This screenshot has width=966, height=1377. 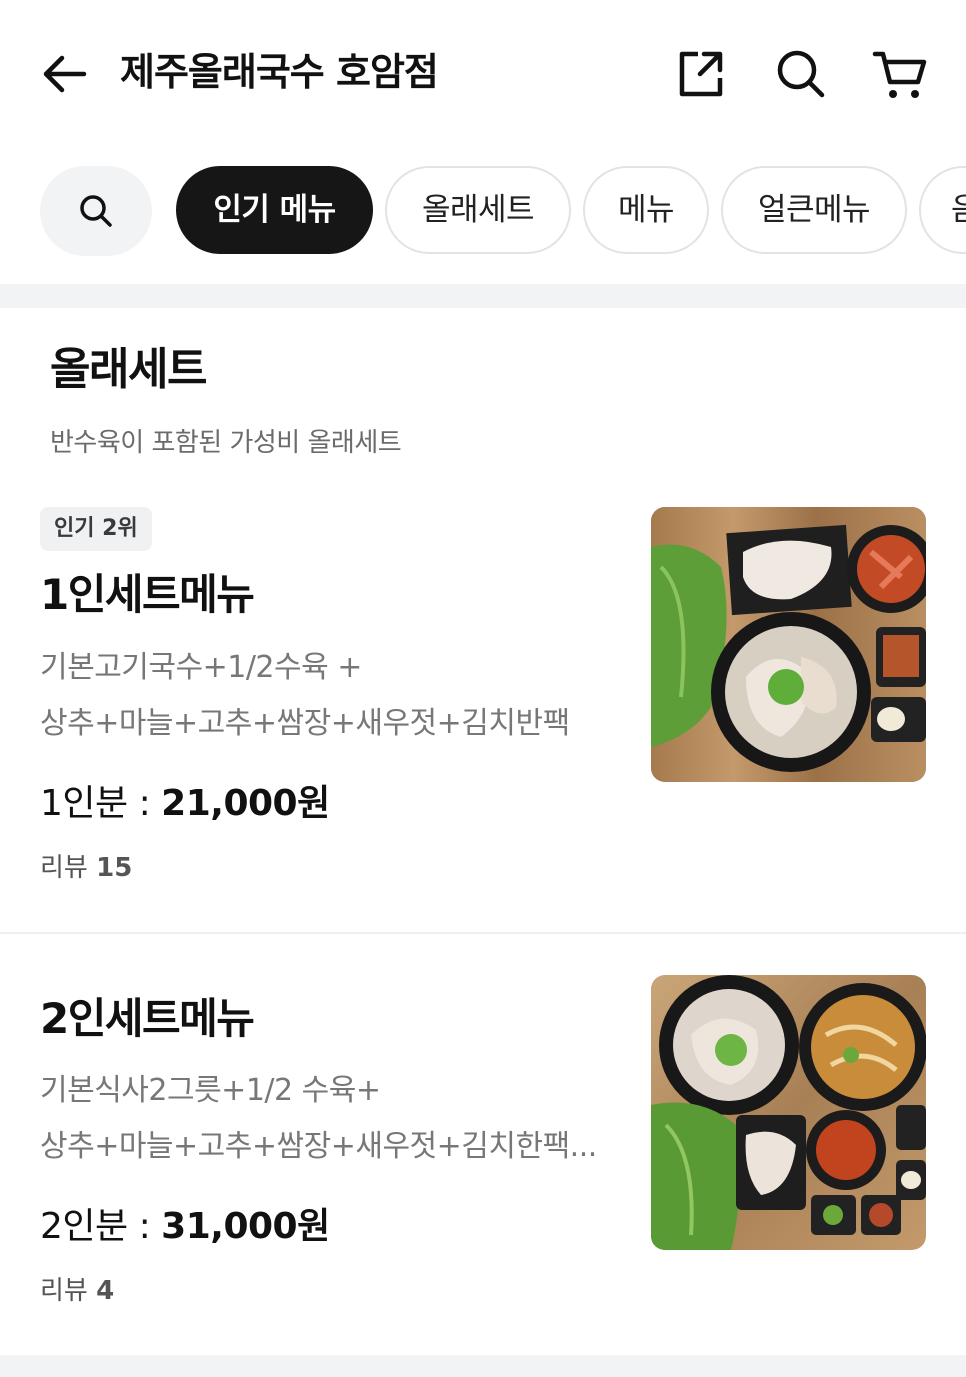 I want to click on menu-item-price: 2인분 : 31,000원, so click(x=185, y=1227).